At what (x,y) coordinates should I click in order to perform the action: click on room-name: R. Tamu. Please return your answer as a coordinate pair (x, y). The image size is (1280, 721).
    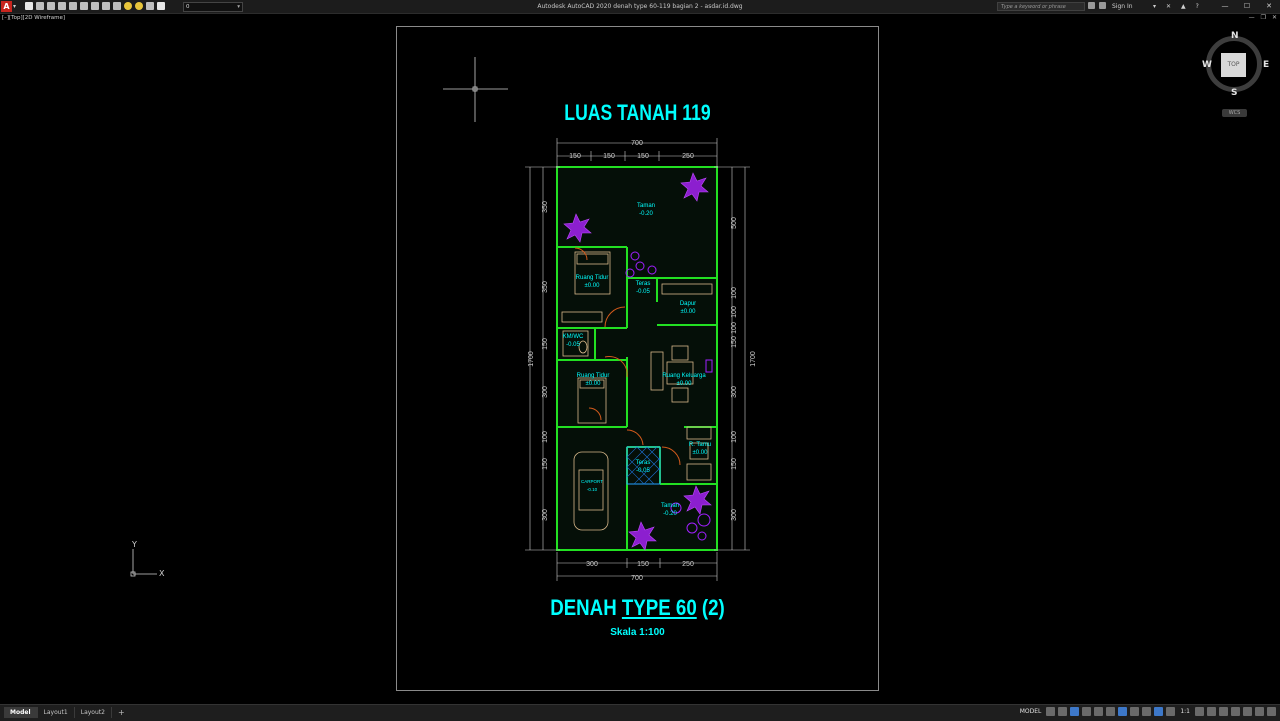
    Looking at the image, I should click on (700, 445).